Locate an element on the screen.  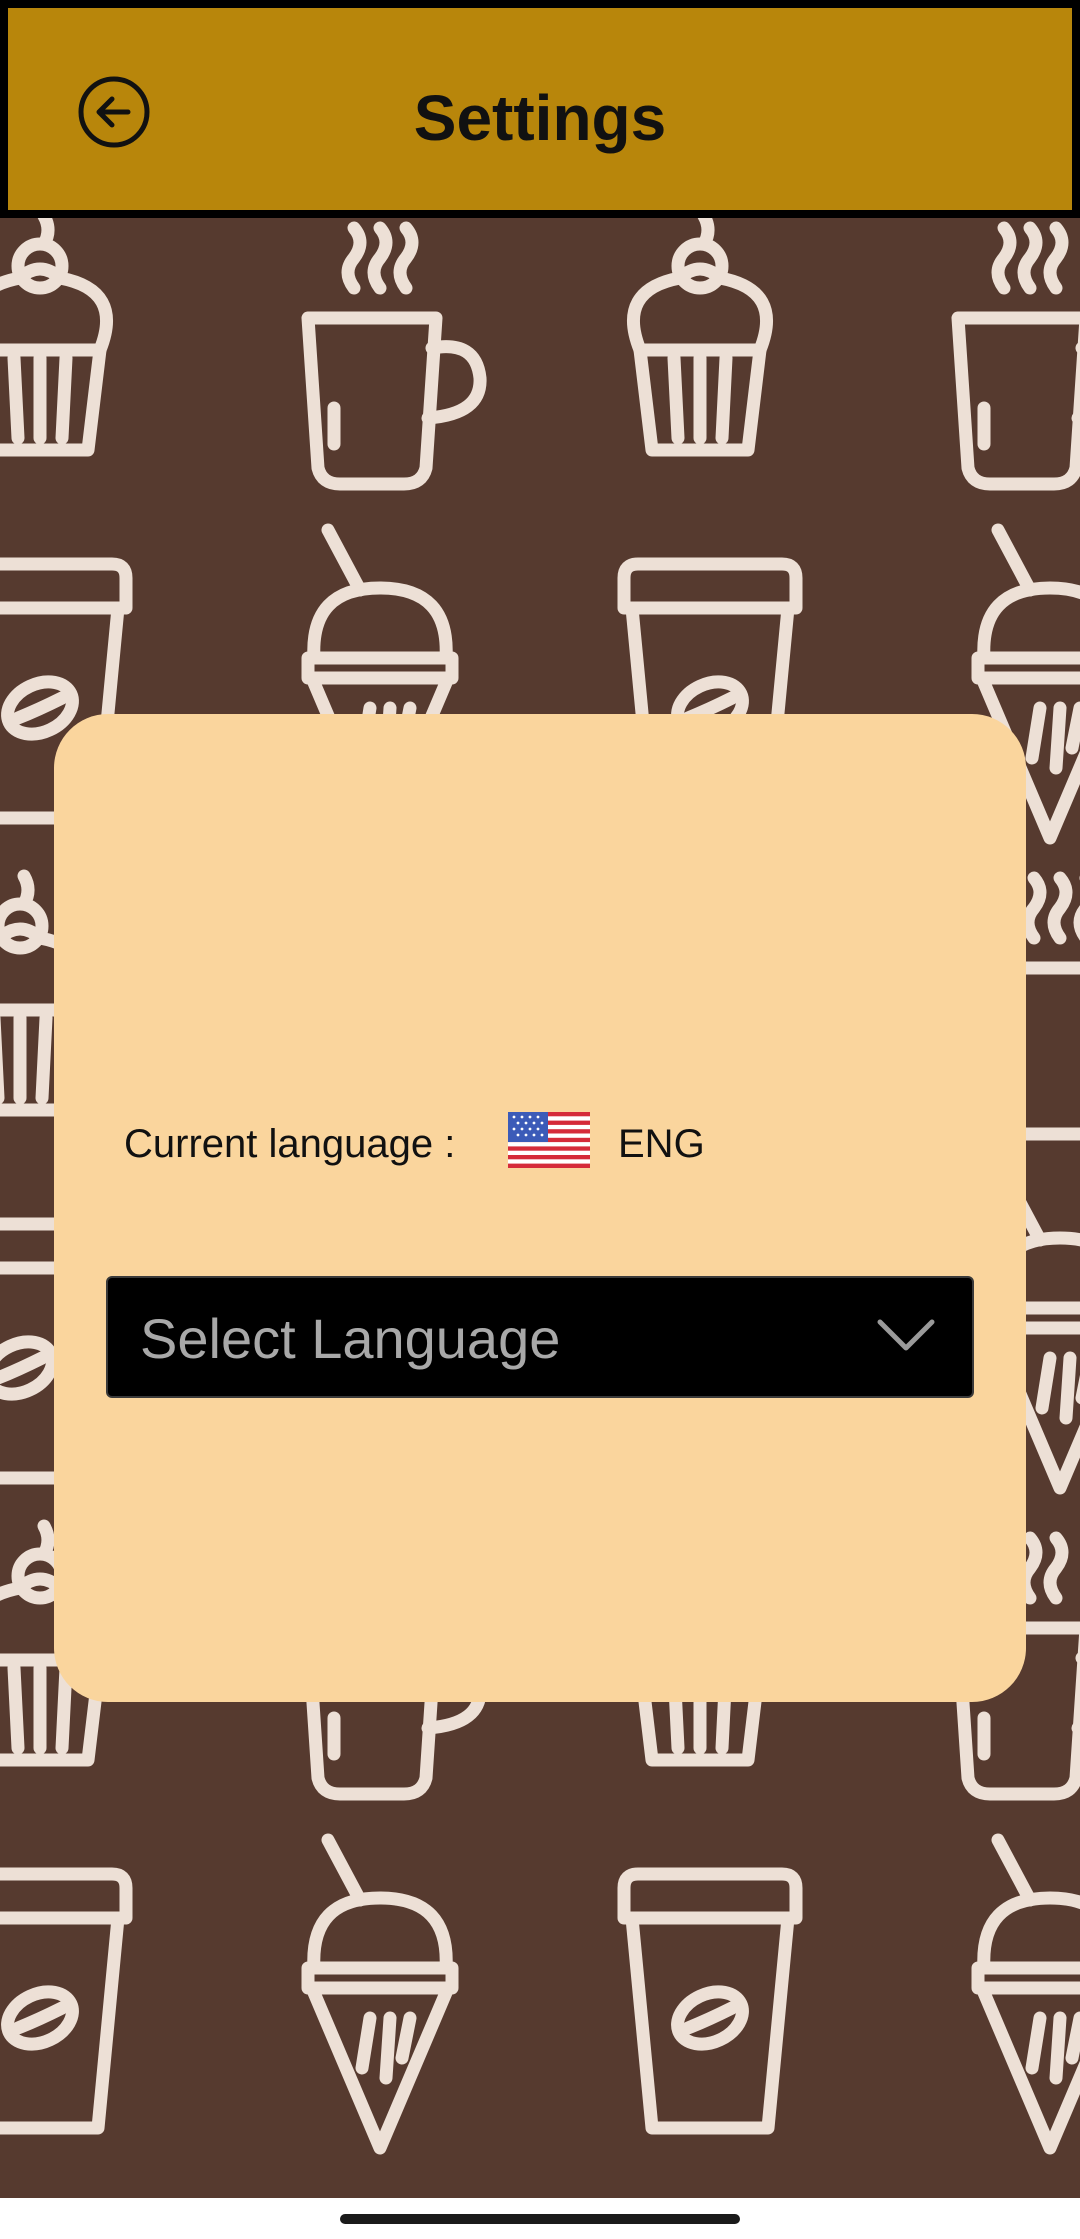
system-navigation-bar is located at coordinates (540, 2218).